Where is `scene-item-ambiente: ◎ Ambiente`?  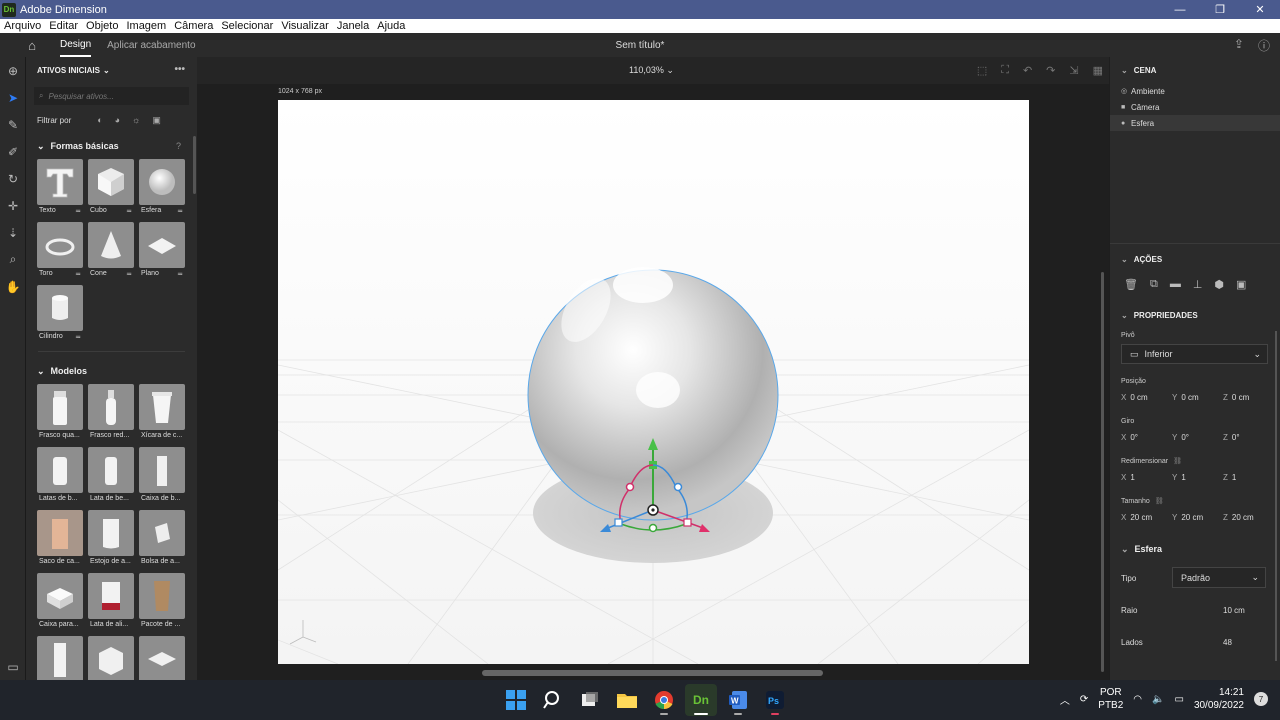
scene-item-ambiente: ◎ Ambiente is located at coordinates (1195, 91).